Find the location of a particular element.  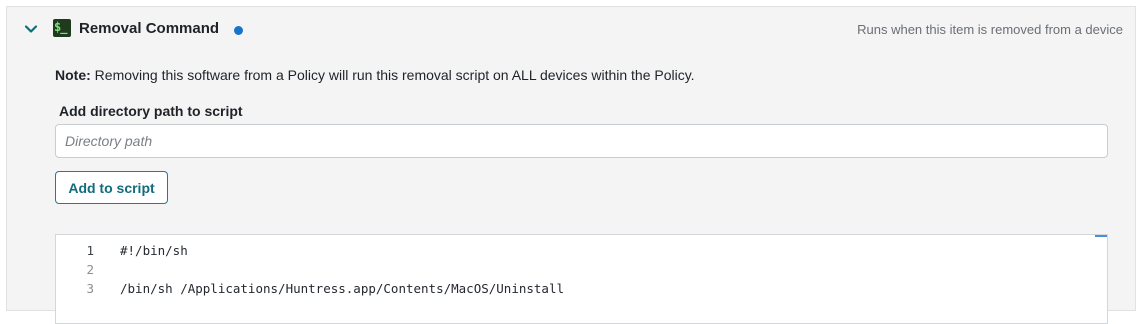

directory-path-label: Add directory path to script is located at coordinates (151, 111).